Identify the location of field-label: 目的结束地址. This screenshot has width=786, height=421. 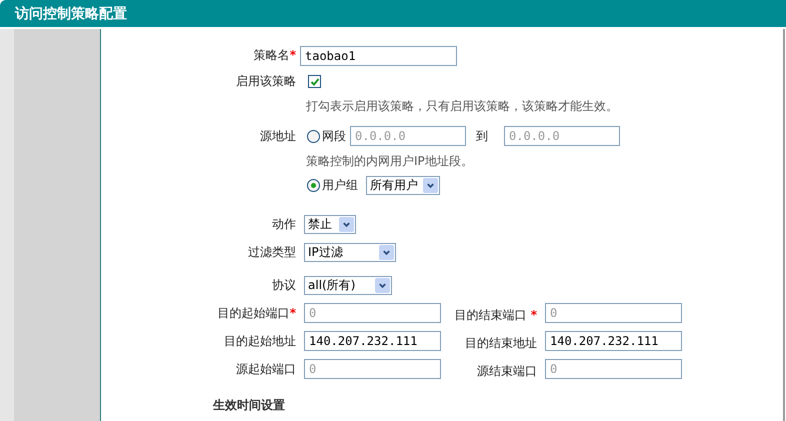
(501, 343).